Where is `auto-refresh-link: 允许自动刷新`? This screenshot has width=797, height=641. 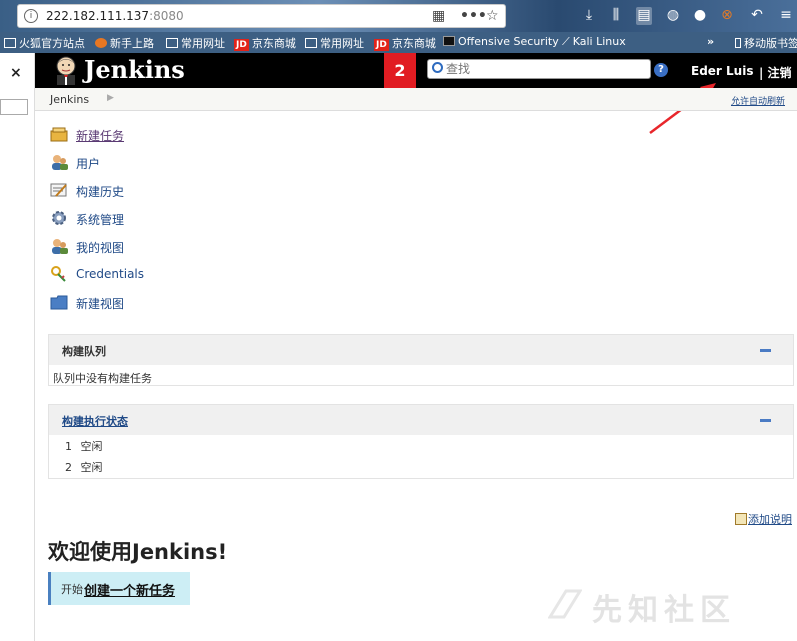
auto-refresh-link: 允许自动刷新 is located at coordinates (758, 100).